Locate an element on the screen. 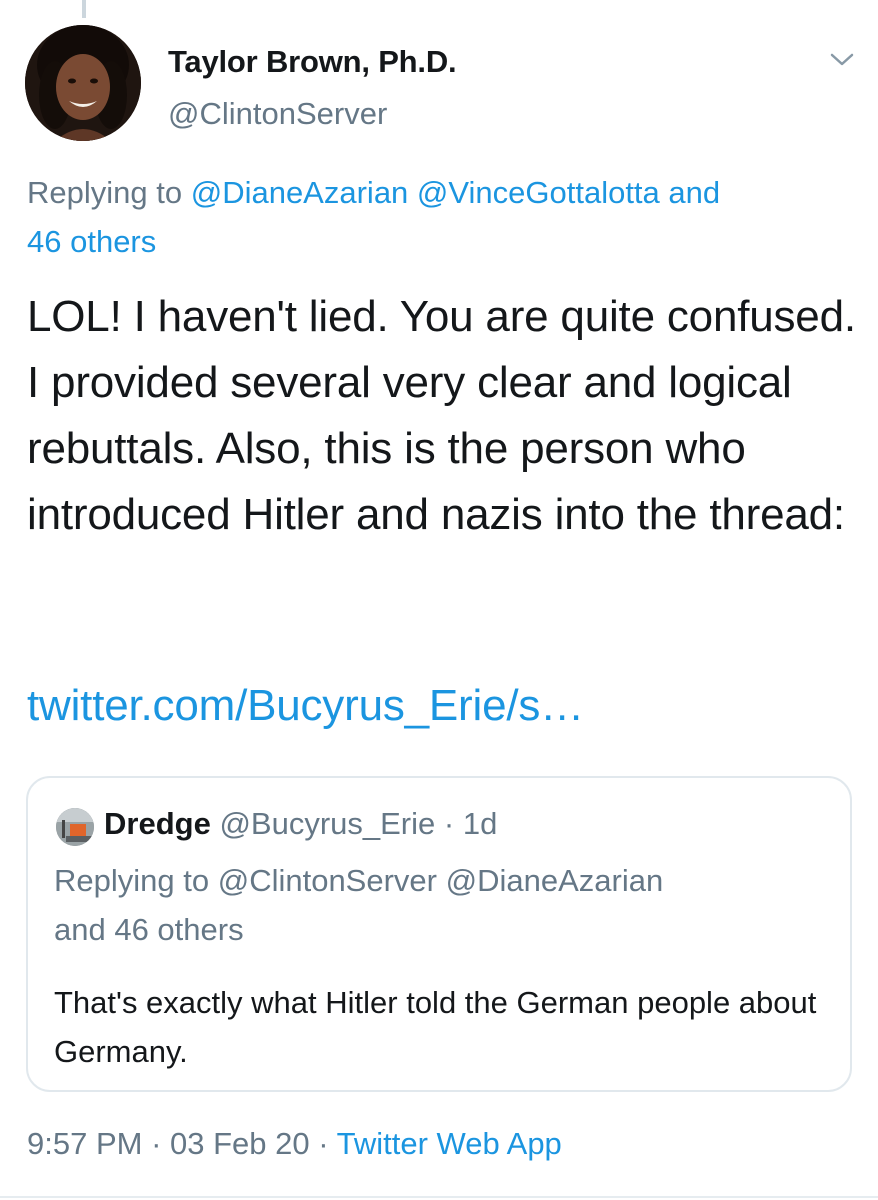  others-link: 46 others is located at coordinates (91, 241).